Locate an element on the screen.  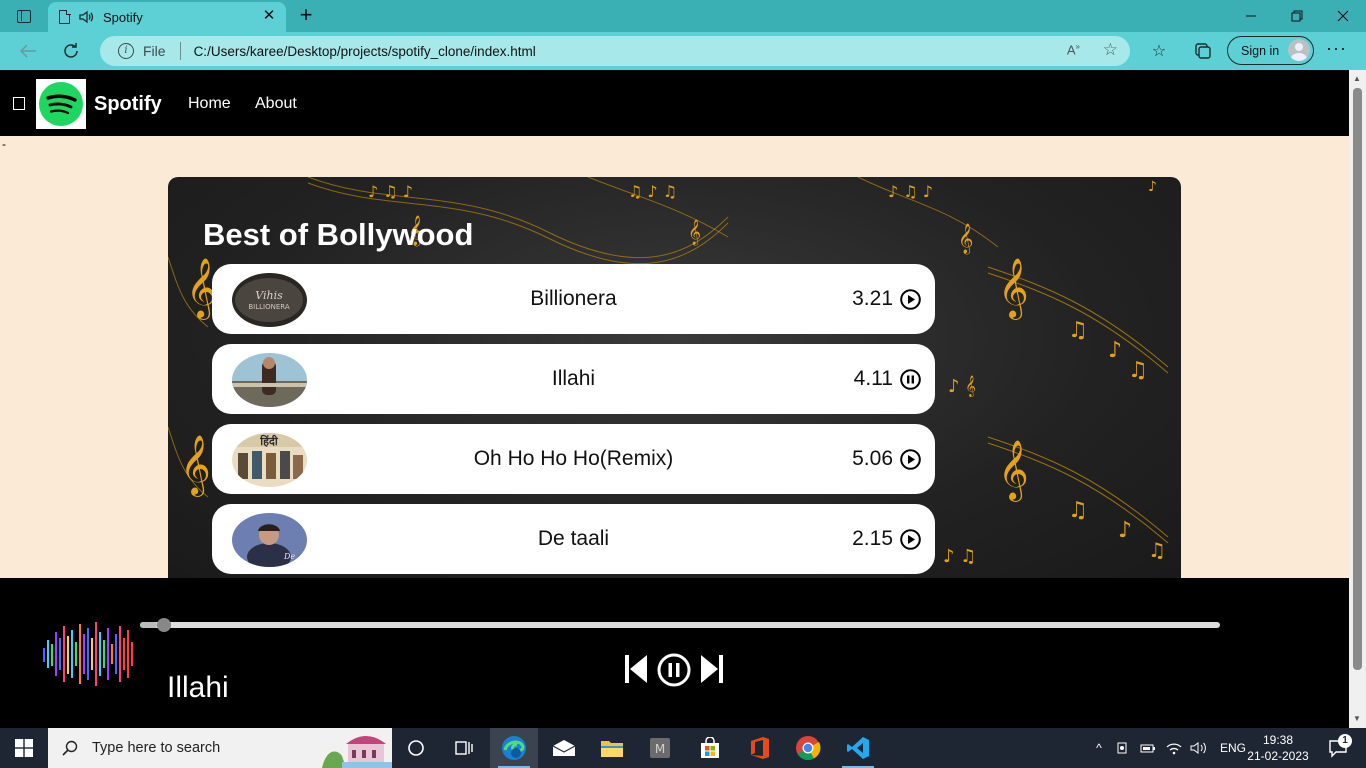
taskbar-file-explorer is located at coordinates (612, 748).